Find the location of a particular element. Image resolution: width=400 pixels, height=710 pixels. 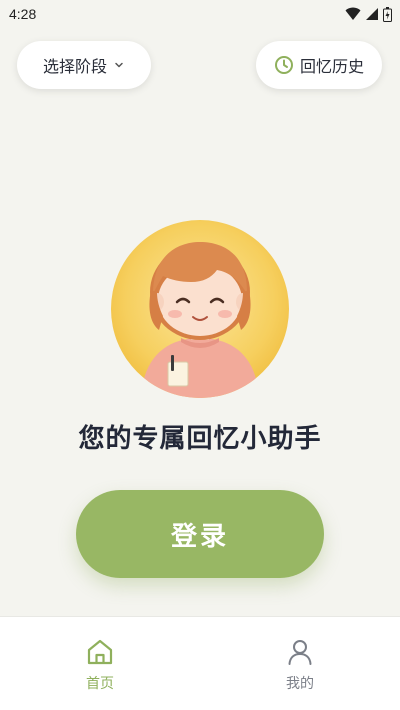

home-icon is located at coordinates (100, 652).